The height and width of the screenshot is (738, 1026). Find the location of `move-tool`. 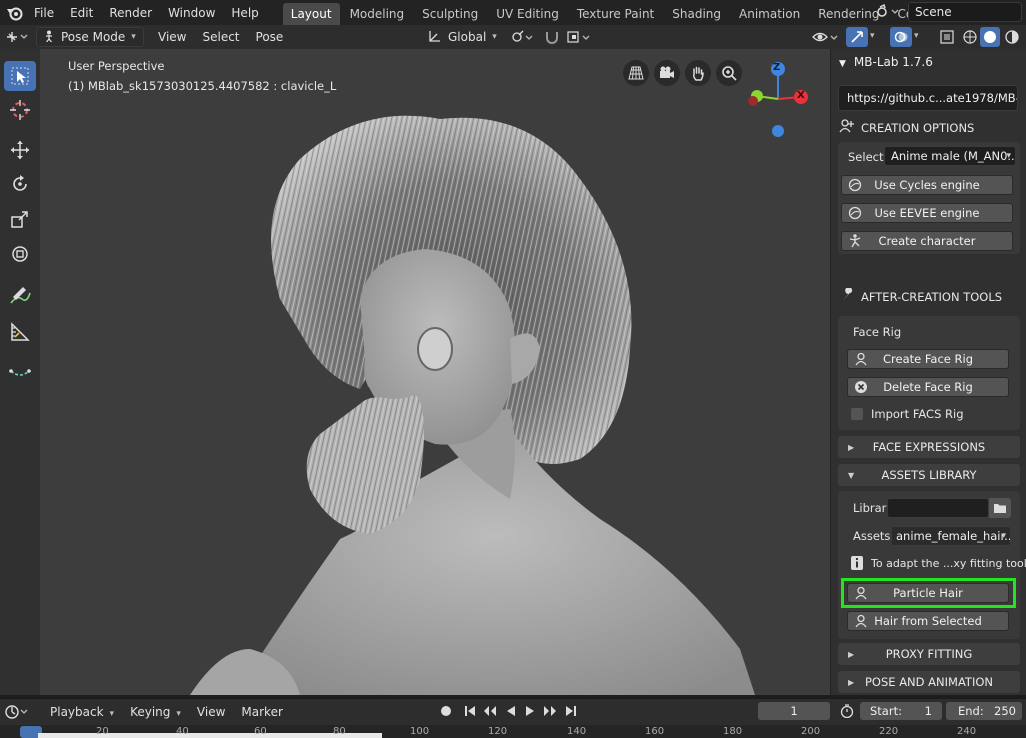

move-tool is located at coordinates (20, 150).